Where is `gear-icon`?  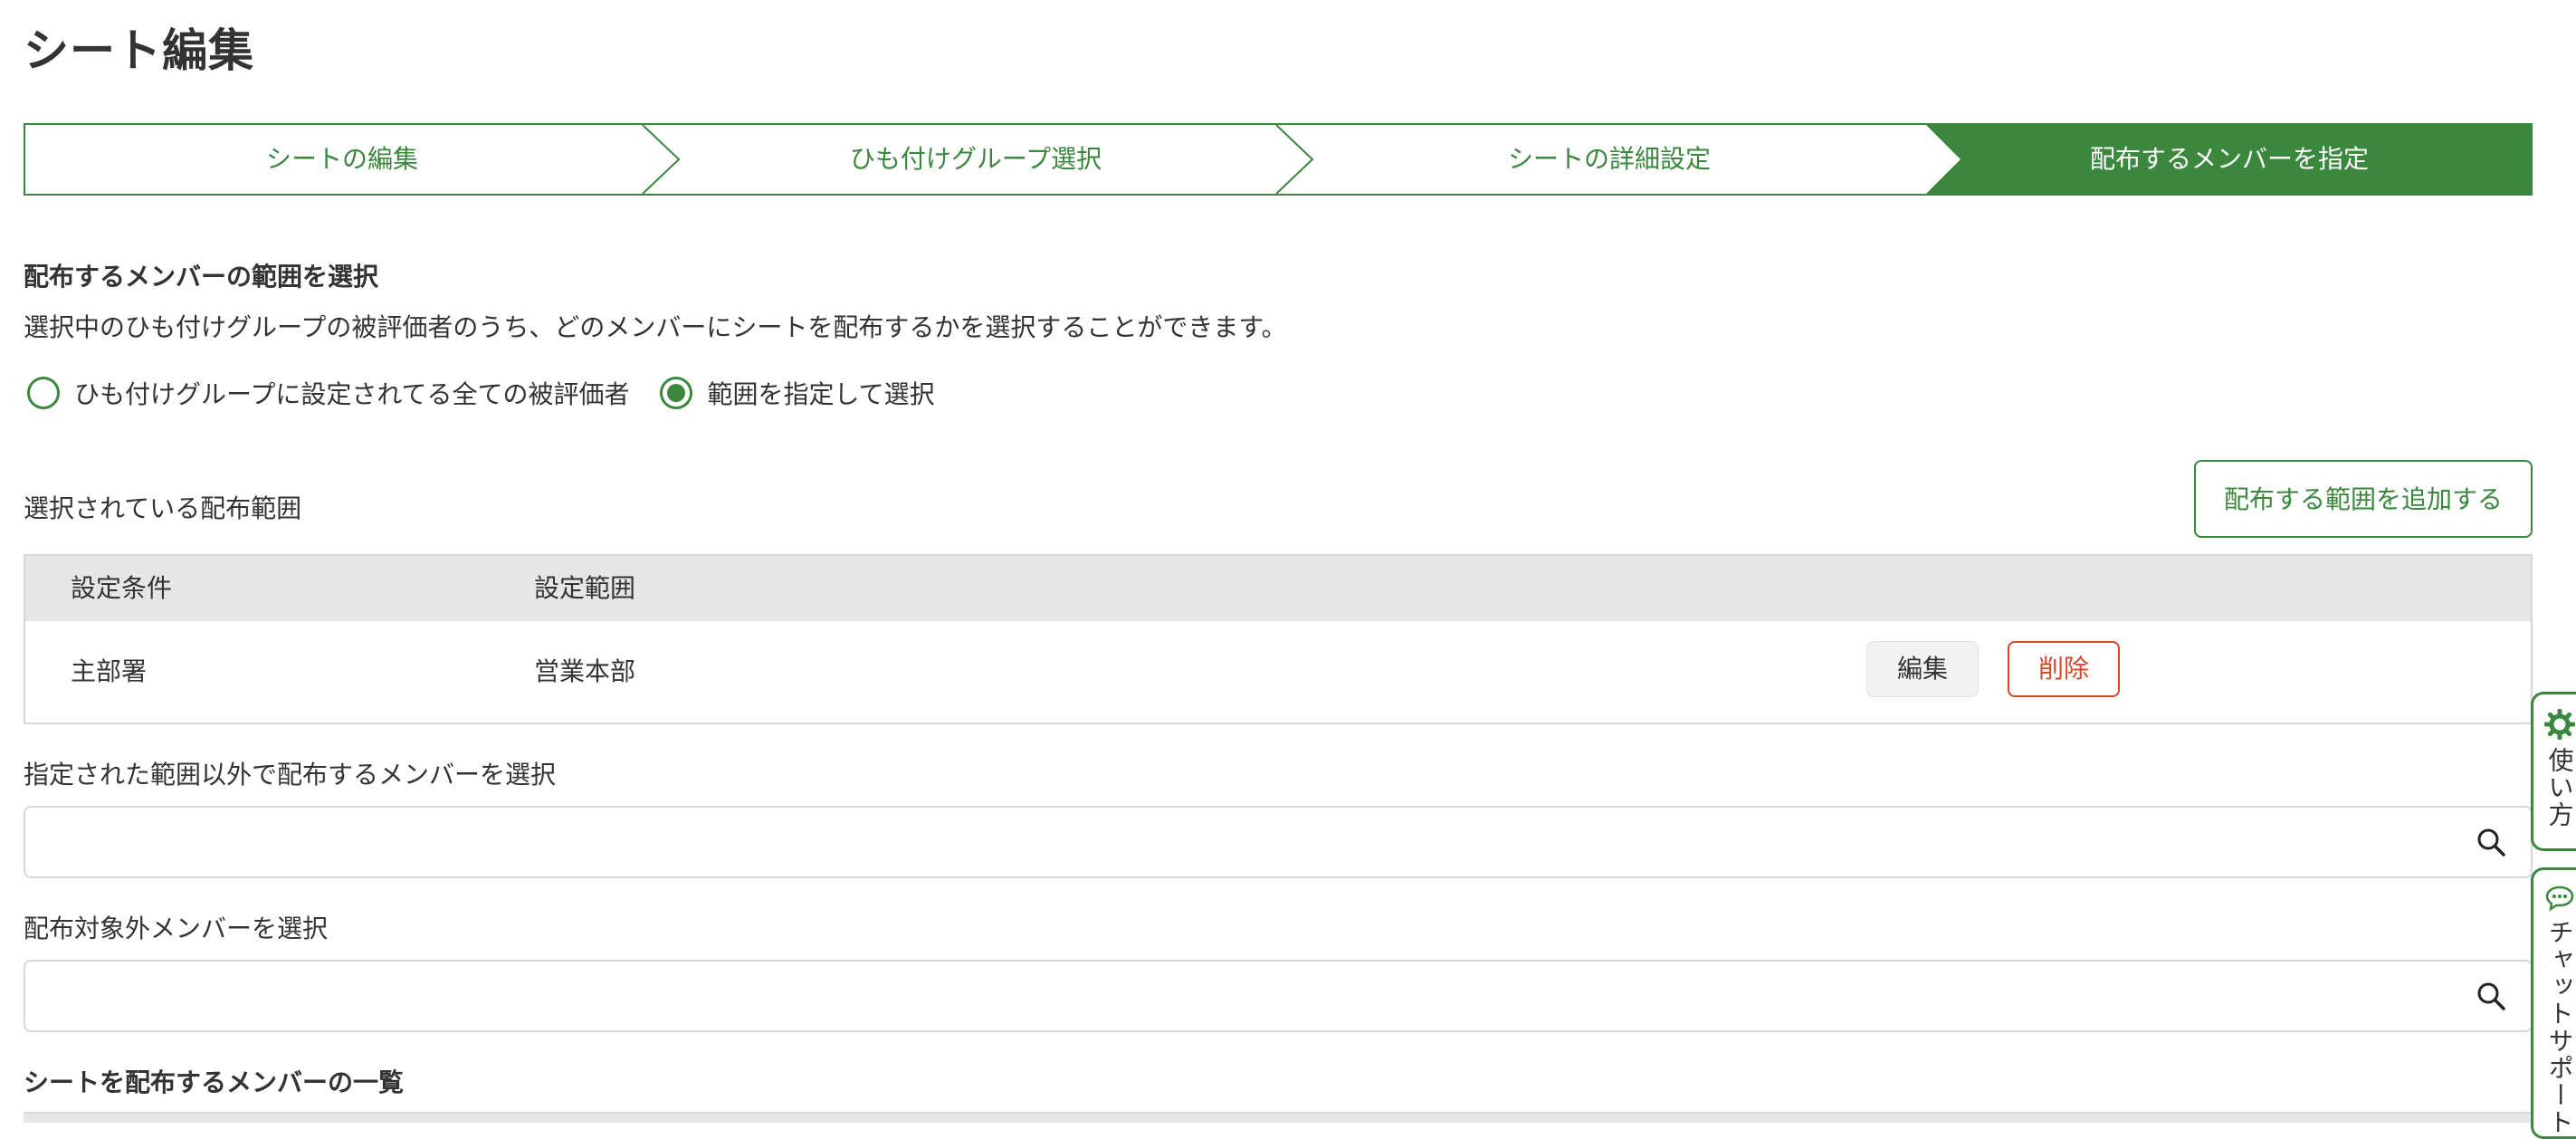
gear-icon is located at coordinates (2560, 724).